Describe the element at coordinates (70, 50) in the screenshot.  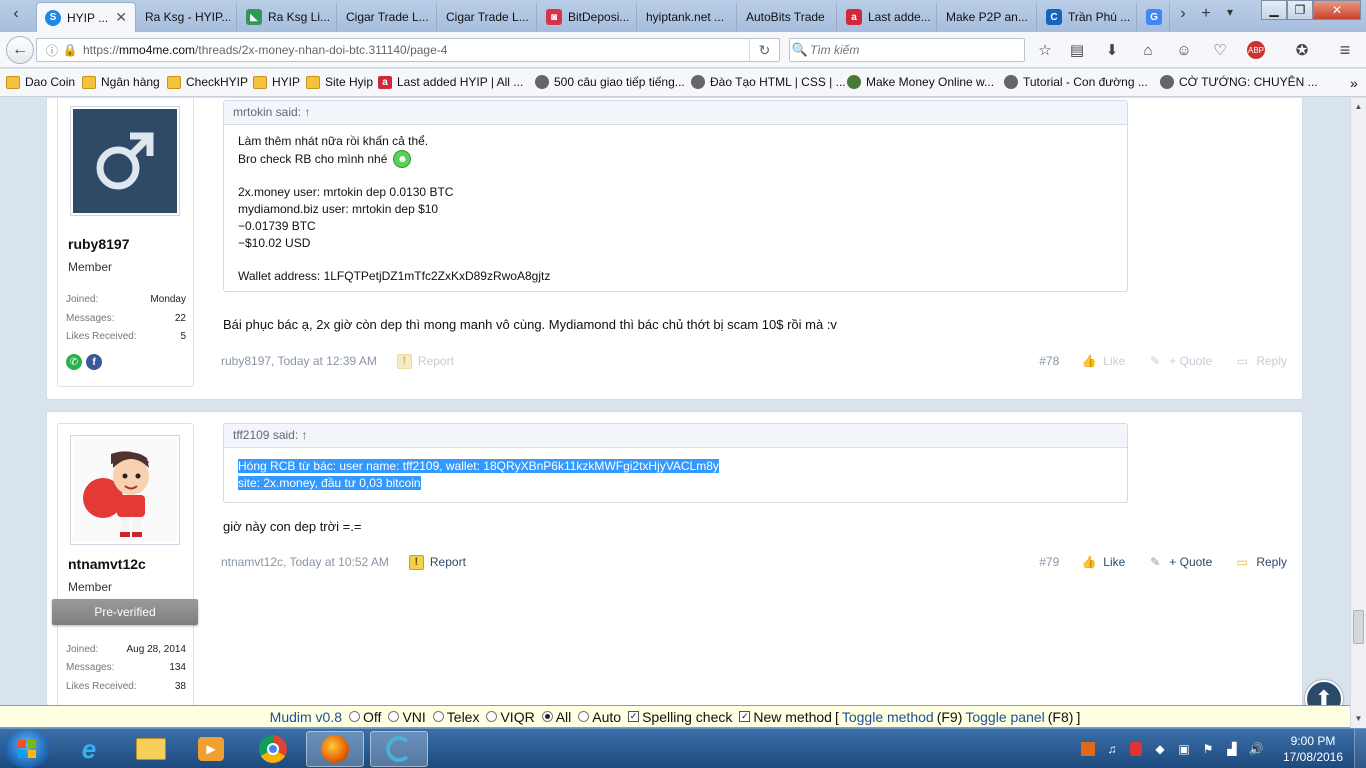
I see `lock-icon: 🔒` at that location.